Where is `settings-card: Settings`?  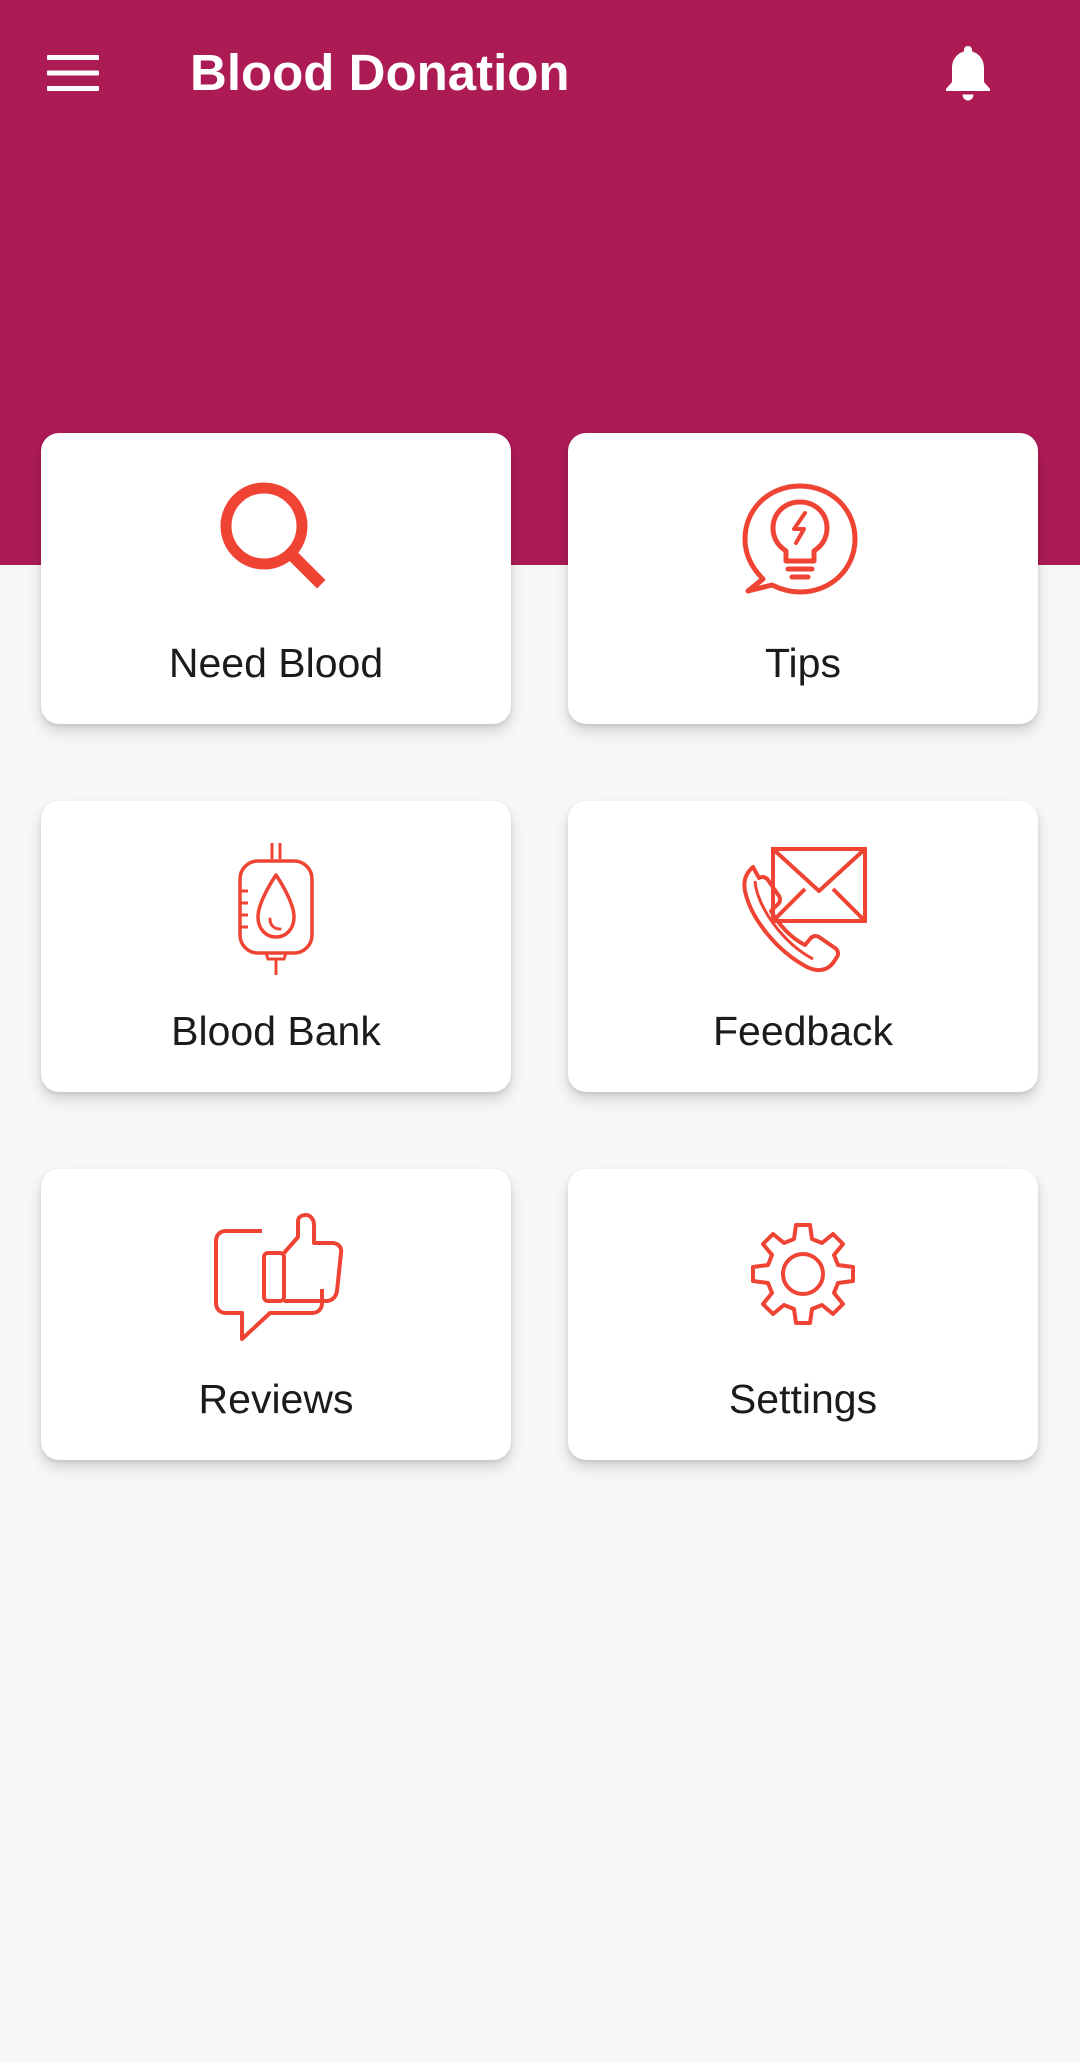
settings-card: Settings is located at coordinates (803, 1314).